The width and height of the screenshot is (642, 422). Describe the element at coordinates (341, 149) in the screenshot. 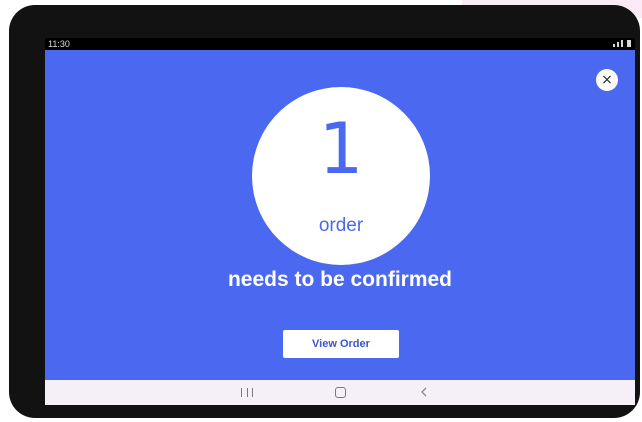

I see `order-count: 1` at that location.